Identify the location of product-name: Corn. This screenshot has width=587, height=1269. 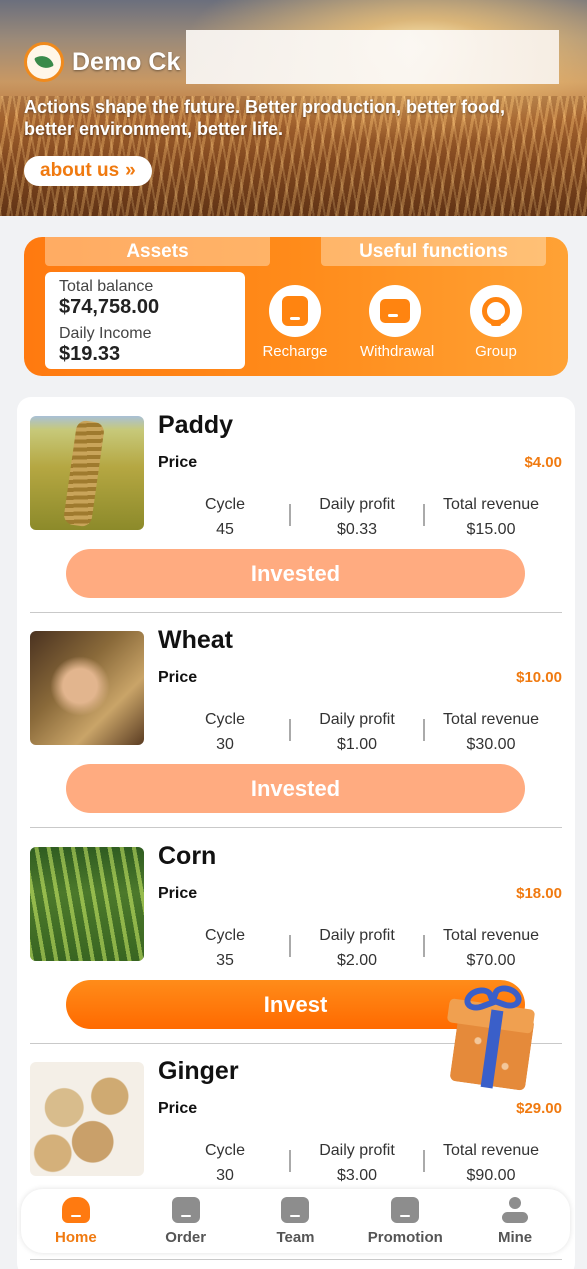
(187, 856).